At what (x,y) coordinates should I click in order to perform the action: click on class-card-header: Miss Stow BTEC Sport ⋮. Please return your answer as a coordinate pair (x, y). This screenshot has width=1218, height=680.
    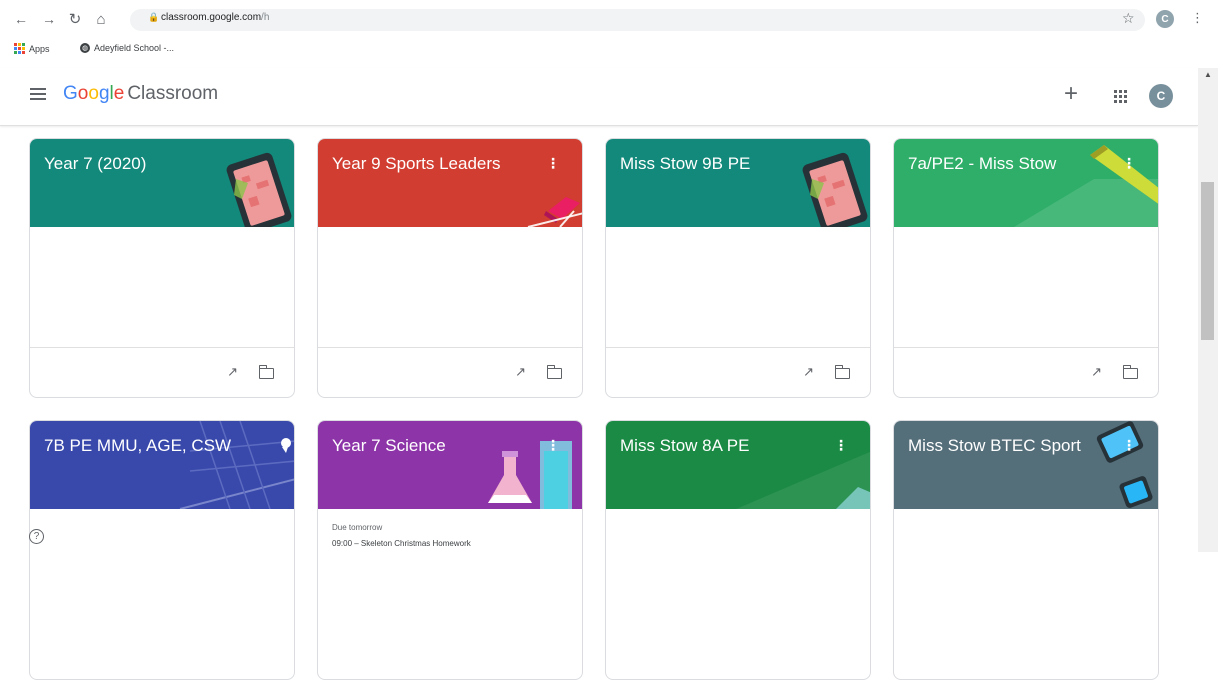
    Looking at the image, I should click on (1026, 465).